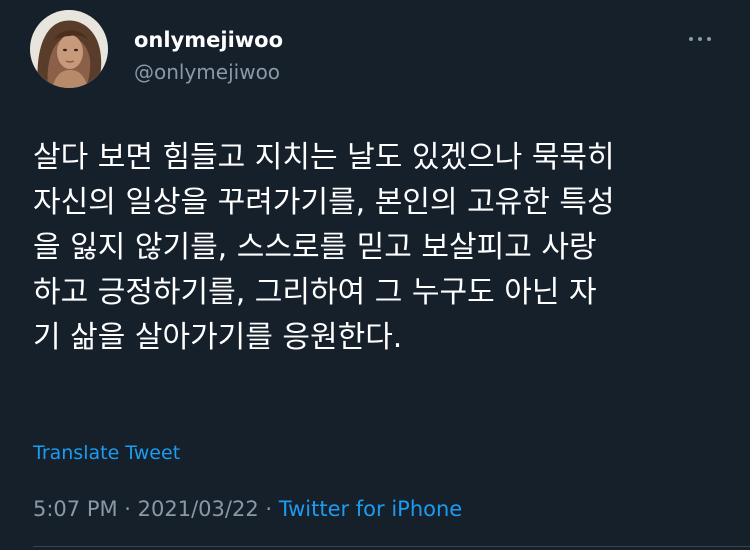 The width and height of the screenshot is (750, 550). I want to click on more-options-button, so click(700, 39).